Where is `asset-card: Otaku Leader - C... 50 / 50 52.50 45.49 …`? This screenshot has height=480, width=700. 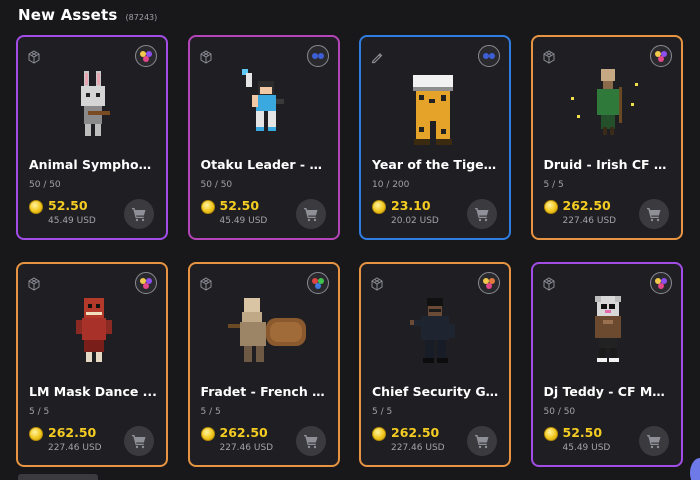
asset-card: Otaku Leader - C... 50 / 50 52.50 45.49 … is located at coordinates (263, 137).